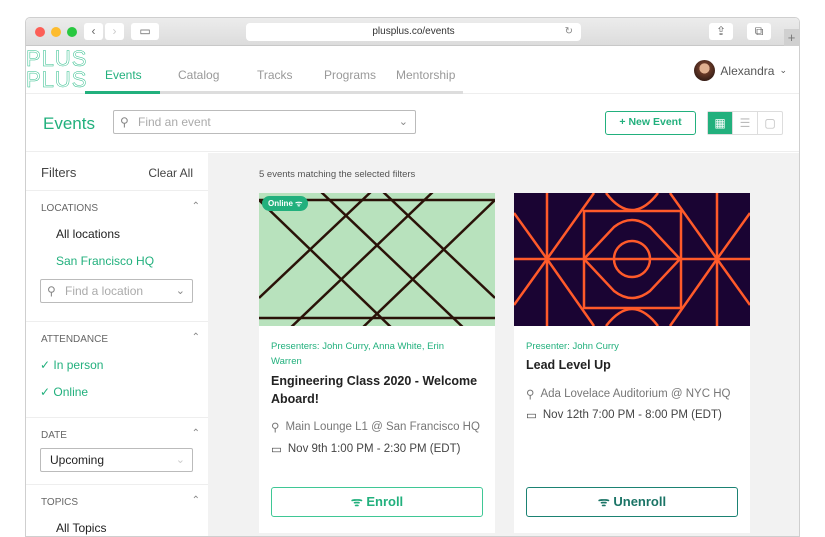 The width and height of the screenshot is (825, 537). I want to click on event-location: ⚲ Main Lounge L1 @ San Francisco HQ, so click(375, 427).